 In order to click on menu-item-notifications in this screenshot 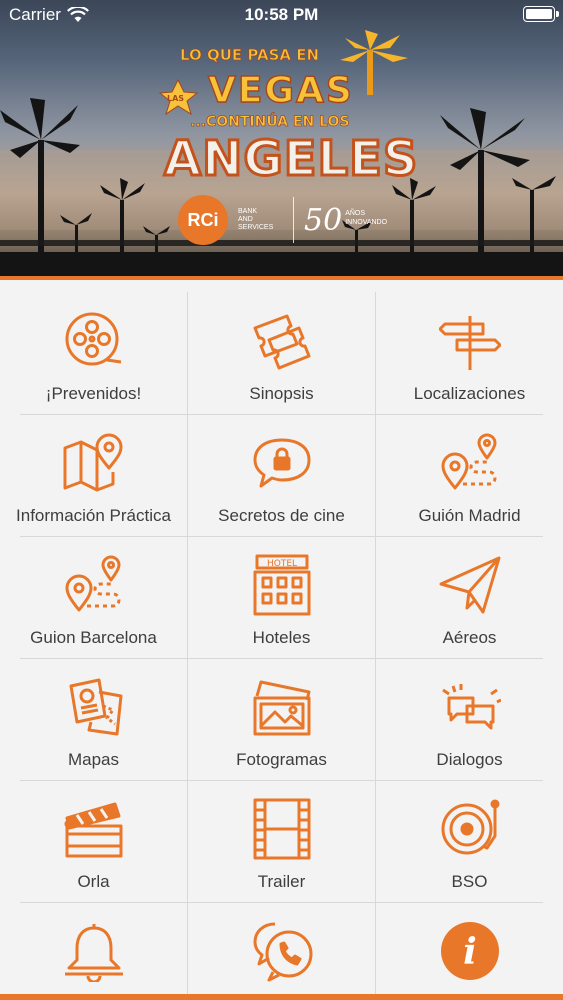, I will do `click(93, 949)`.